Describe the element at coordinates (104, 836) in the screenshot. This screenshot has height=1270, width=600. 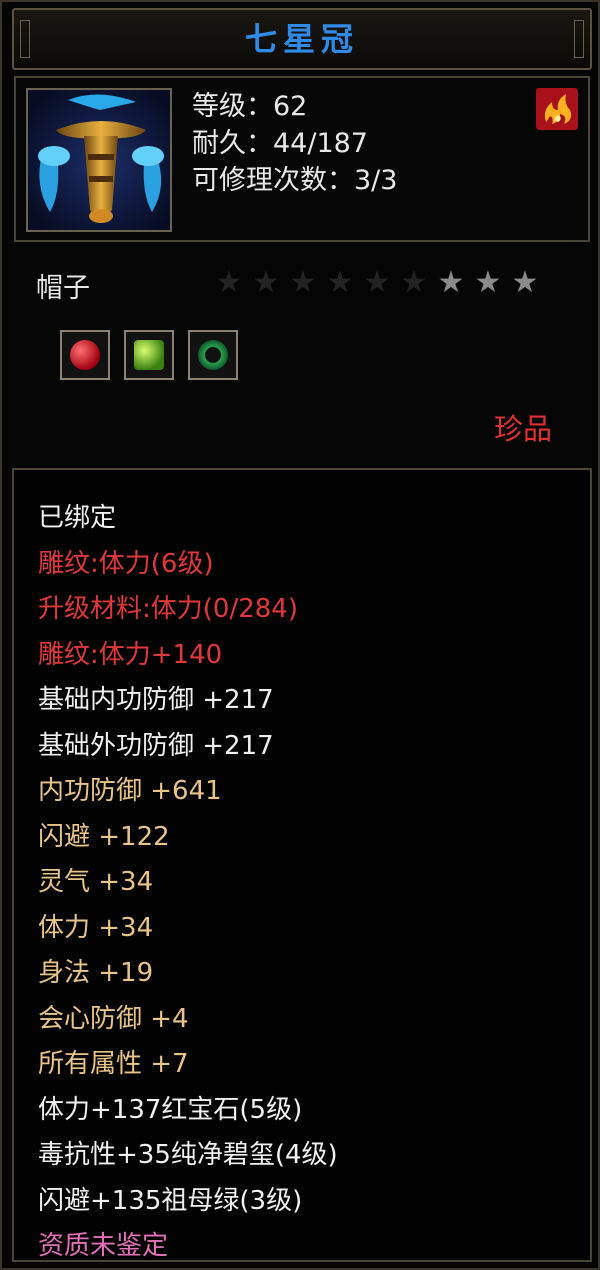
I see `property-line: 闪避 +122` at that location.